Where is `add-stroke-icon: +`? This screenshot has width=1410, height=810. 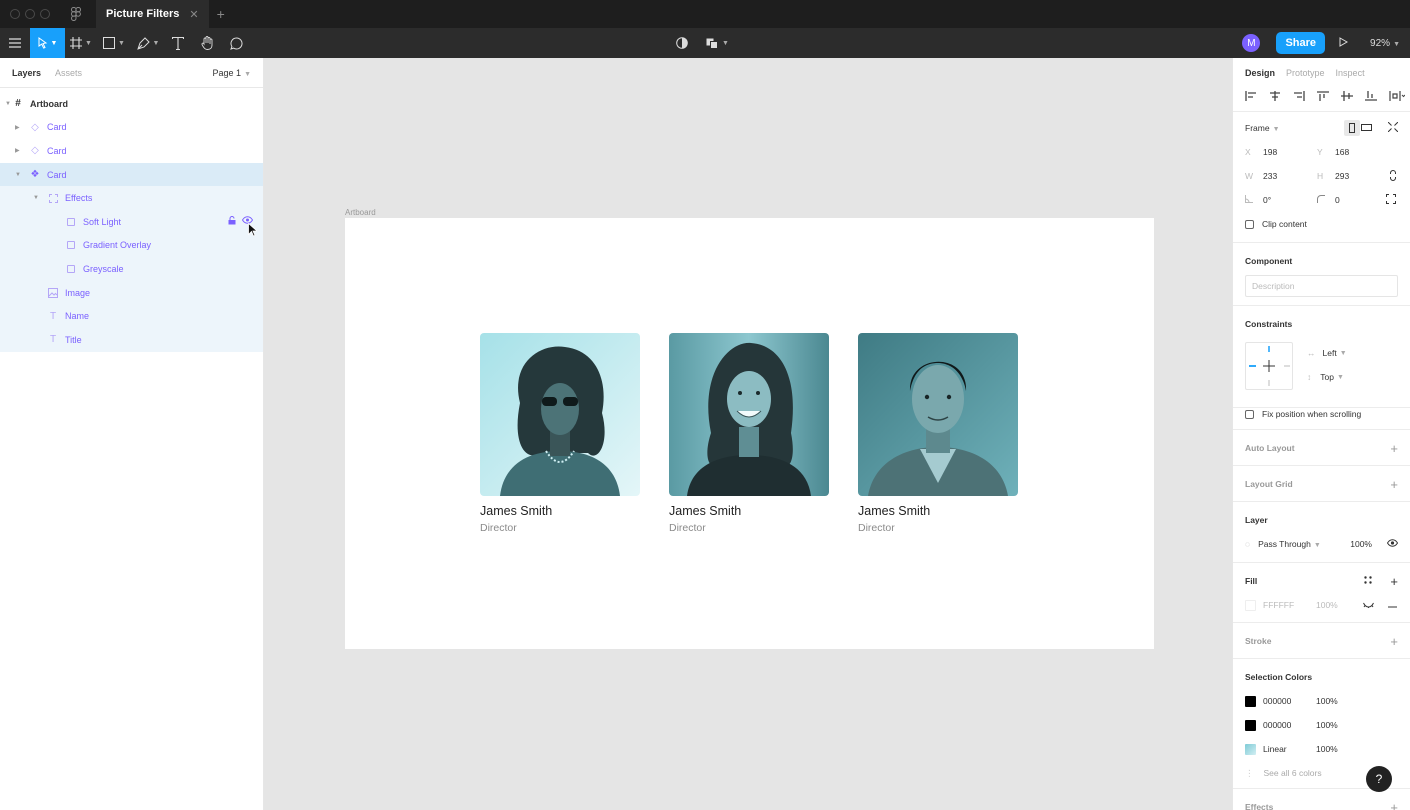 add-stroke-icon: + is located at coordinates (1394, 641).